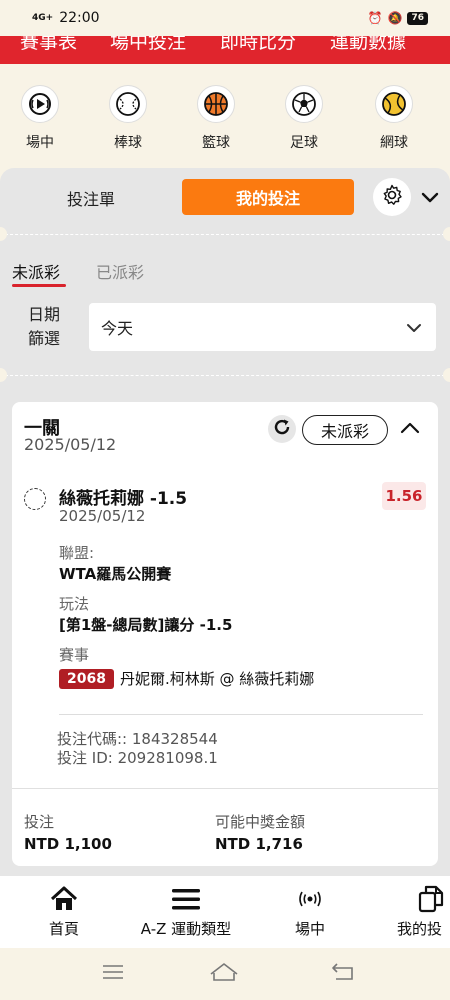  Describe the element at coordinates (422, 899) in the screenshot. I see `my-bets-icon` at that location.